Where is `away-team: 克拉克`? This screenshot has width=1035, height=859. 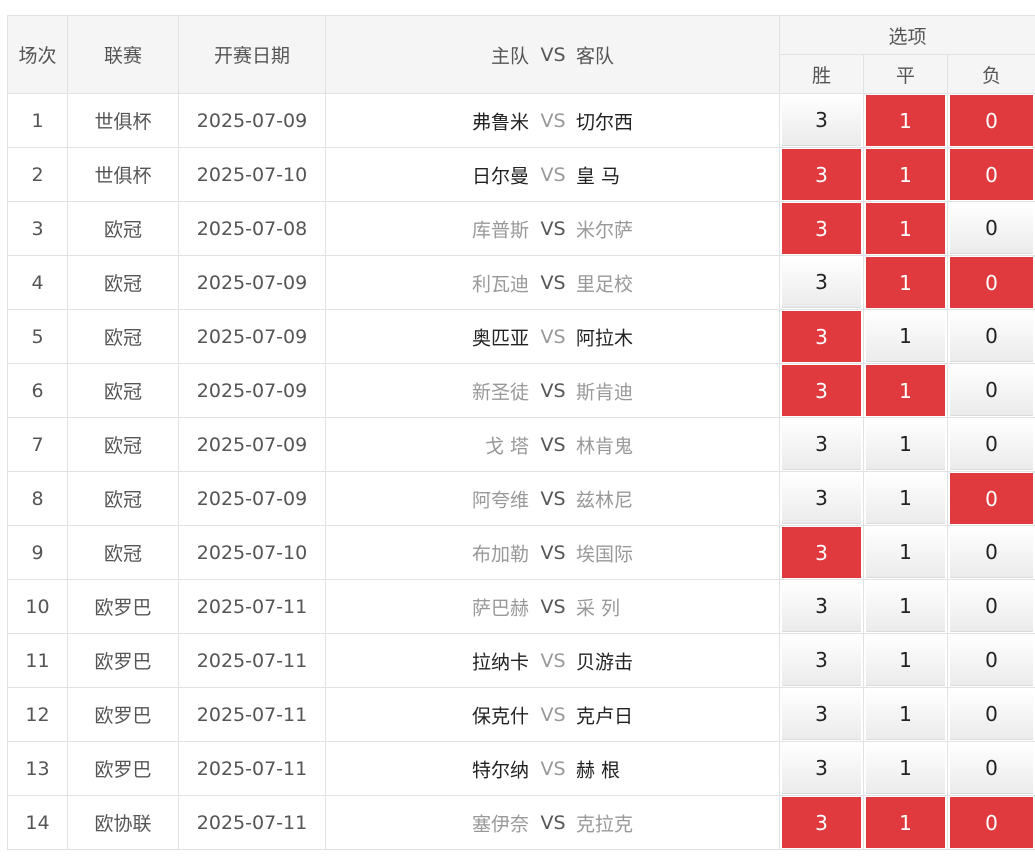
away-team: 克拉克 is located at coordinates (605, 824).